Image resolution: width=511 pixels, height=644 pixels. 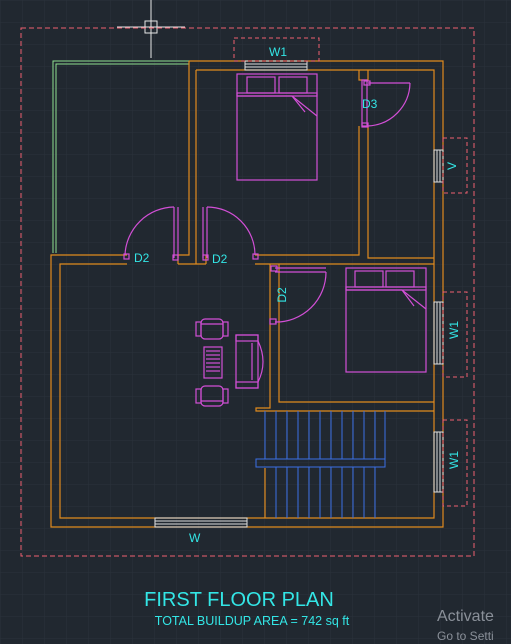 I want to click on label-w1-right-upper: W1, so click(x=454, y=330).